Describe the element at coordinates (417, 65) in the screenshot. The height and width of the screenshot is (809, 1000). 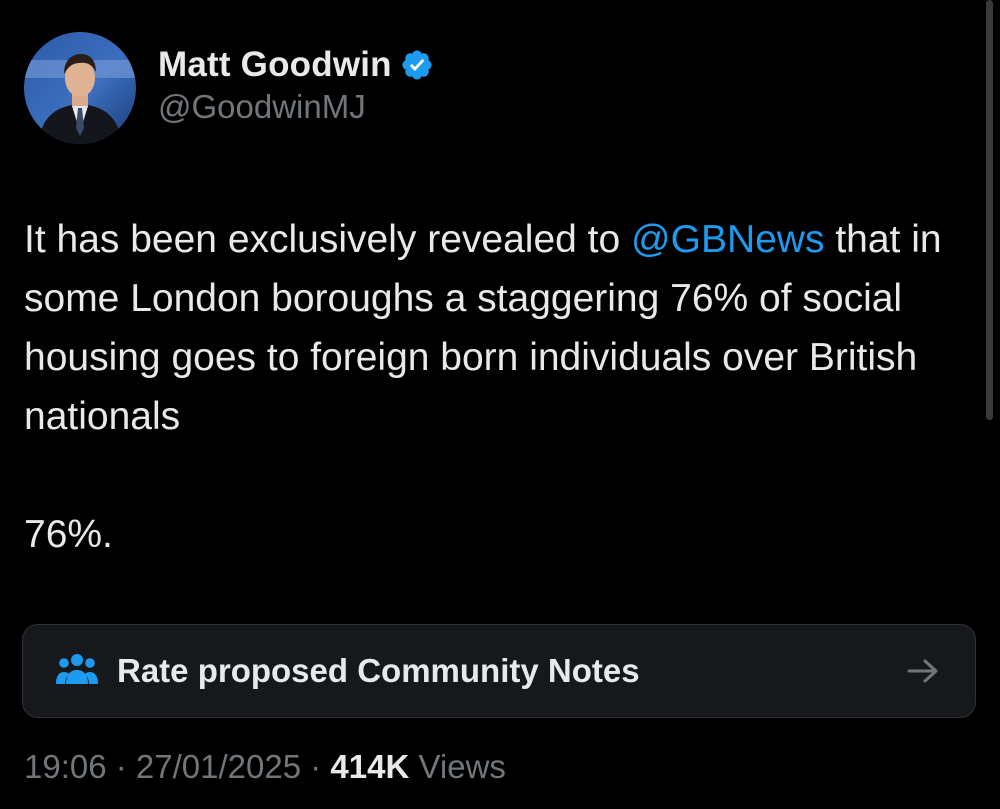
I see `verified-badge-icon` at that location.